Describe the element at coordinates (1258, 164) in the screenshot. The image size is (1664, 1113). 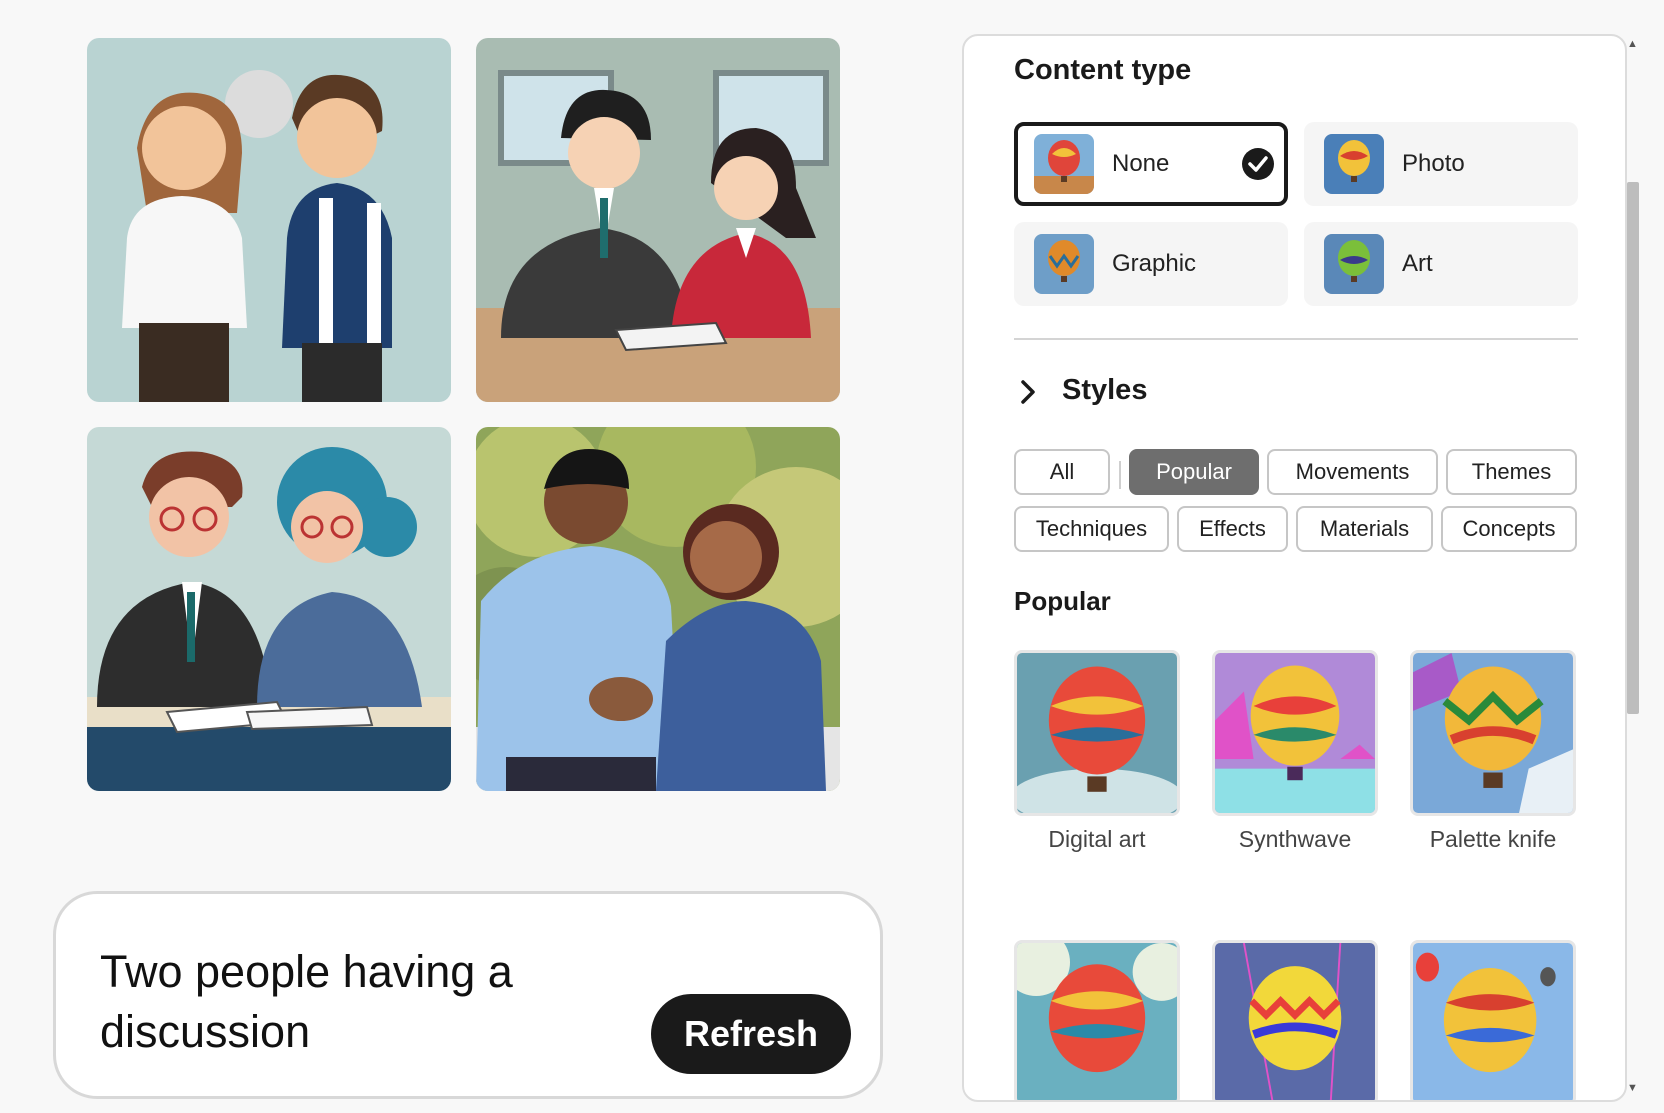
I see `checkmark-icon` at that location.